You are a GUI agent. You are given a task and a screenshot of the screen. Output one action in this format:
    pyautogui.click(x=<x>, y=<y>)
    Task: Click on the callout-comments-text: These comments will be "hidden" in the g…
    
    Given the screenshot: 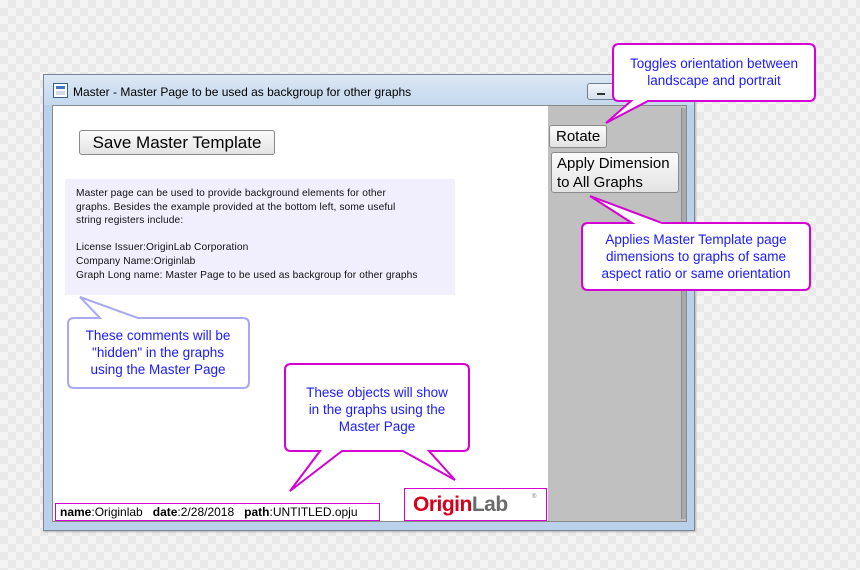 What is the action you would take?
    pyautogui.click(x=158, y=352)
    